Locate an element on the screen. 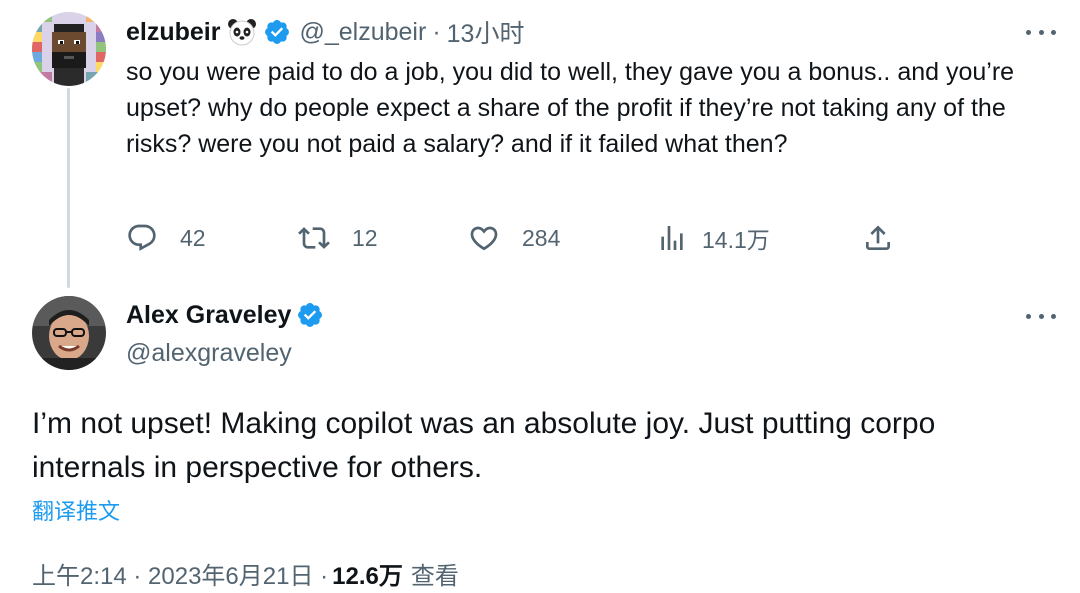  tweet1-header: elzubeir @_elzubeir · 13小时 is located at coordinates (325, 32).